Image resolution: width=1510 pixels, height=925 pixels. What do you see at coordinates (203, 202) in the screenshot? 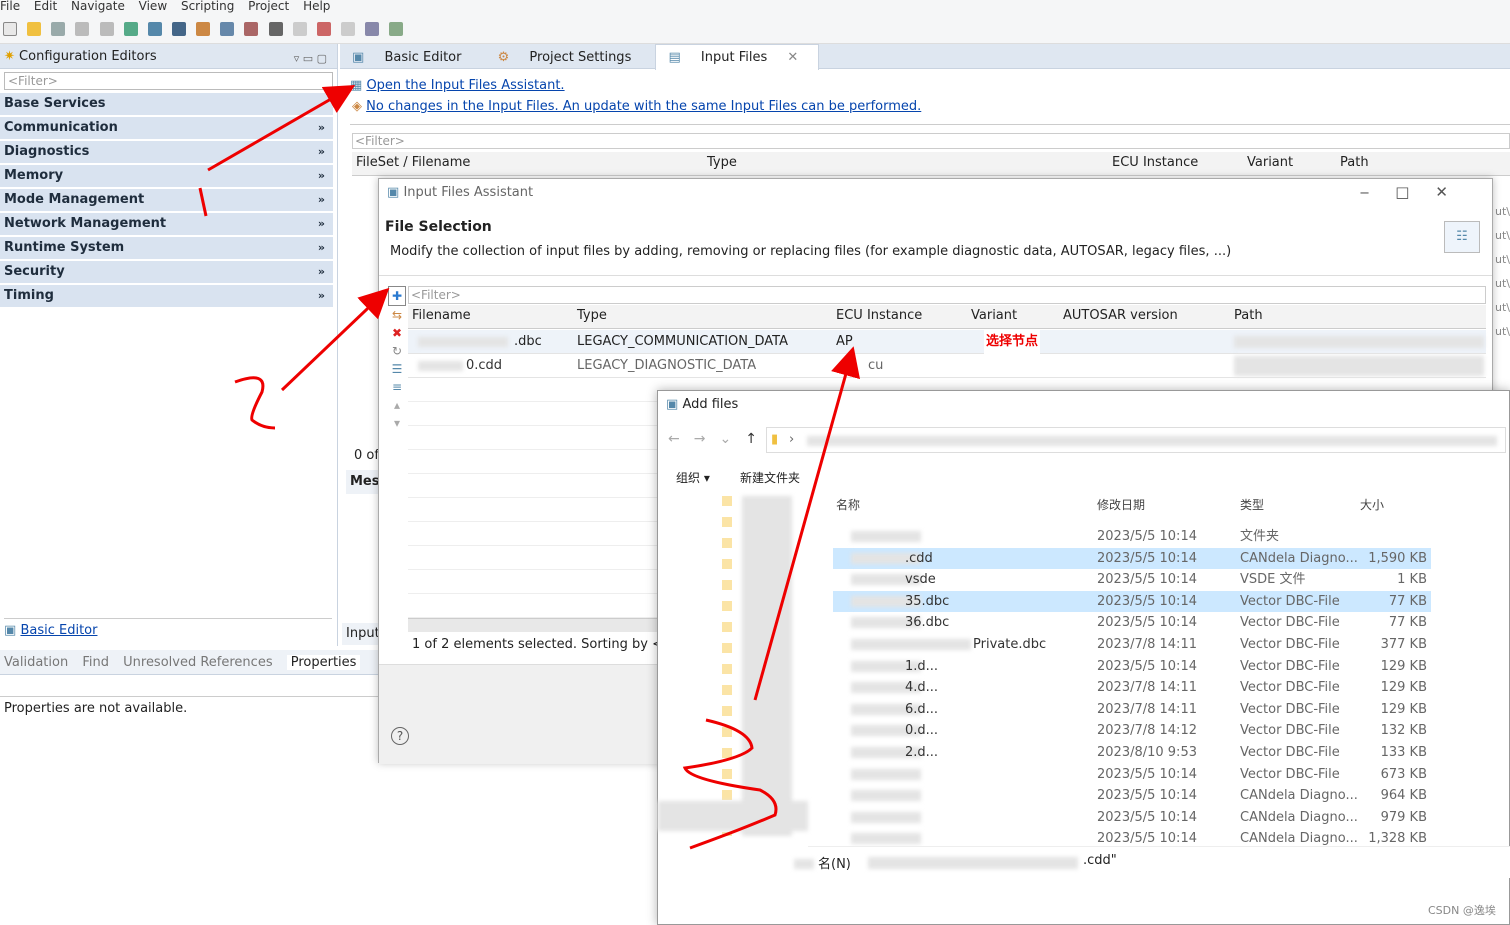
I see `number-1-annotation` at bounding box center [203, 202].